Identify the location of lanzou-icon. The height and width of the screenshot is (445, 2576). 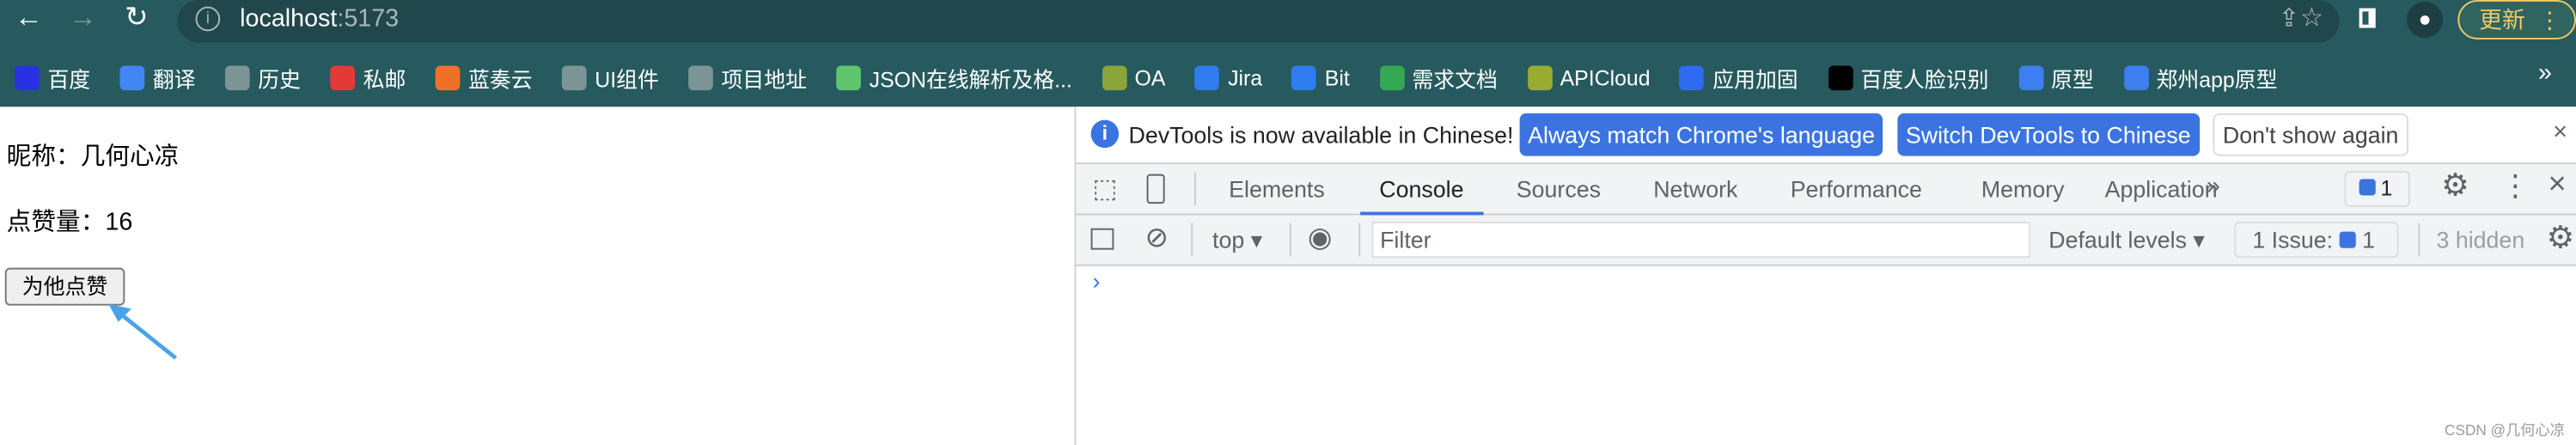
(448, 77).